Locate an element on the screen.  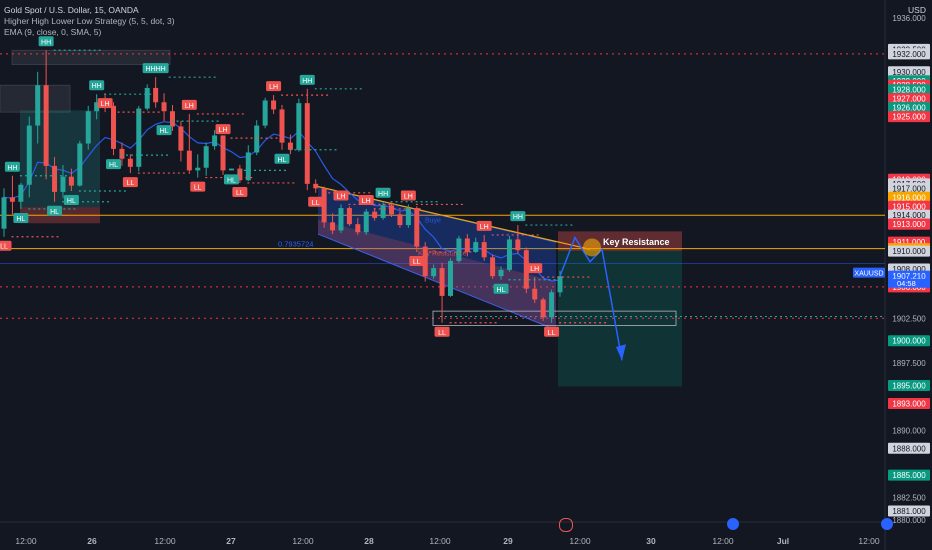
time-tick-label: 30 is located at coordinates (651, 541).